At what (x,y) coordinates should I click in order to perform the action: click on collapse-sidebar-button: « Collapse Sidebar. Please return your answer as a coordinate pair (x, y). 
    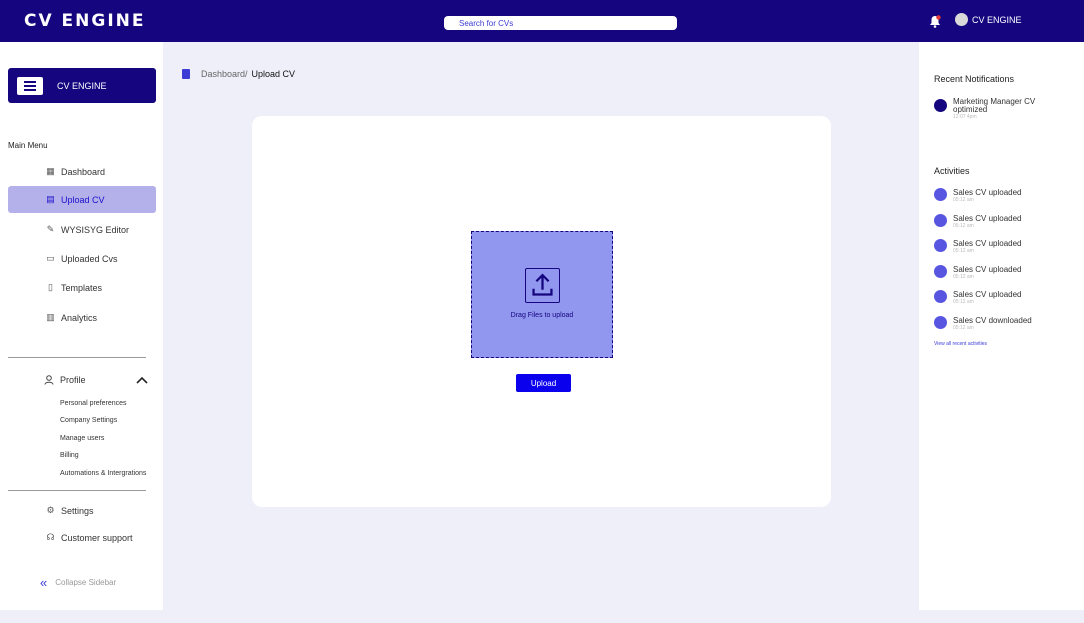
    Looking at the image, I should click on (78, 582).